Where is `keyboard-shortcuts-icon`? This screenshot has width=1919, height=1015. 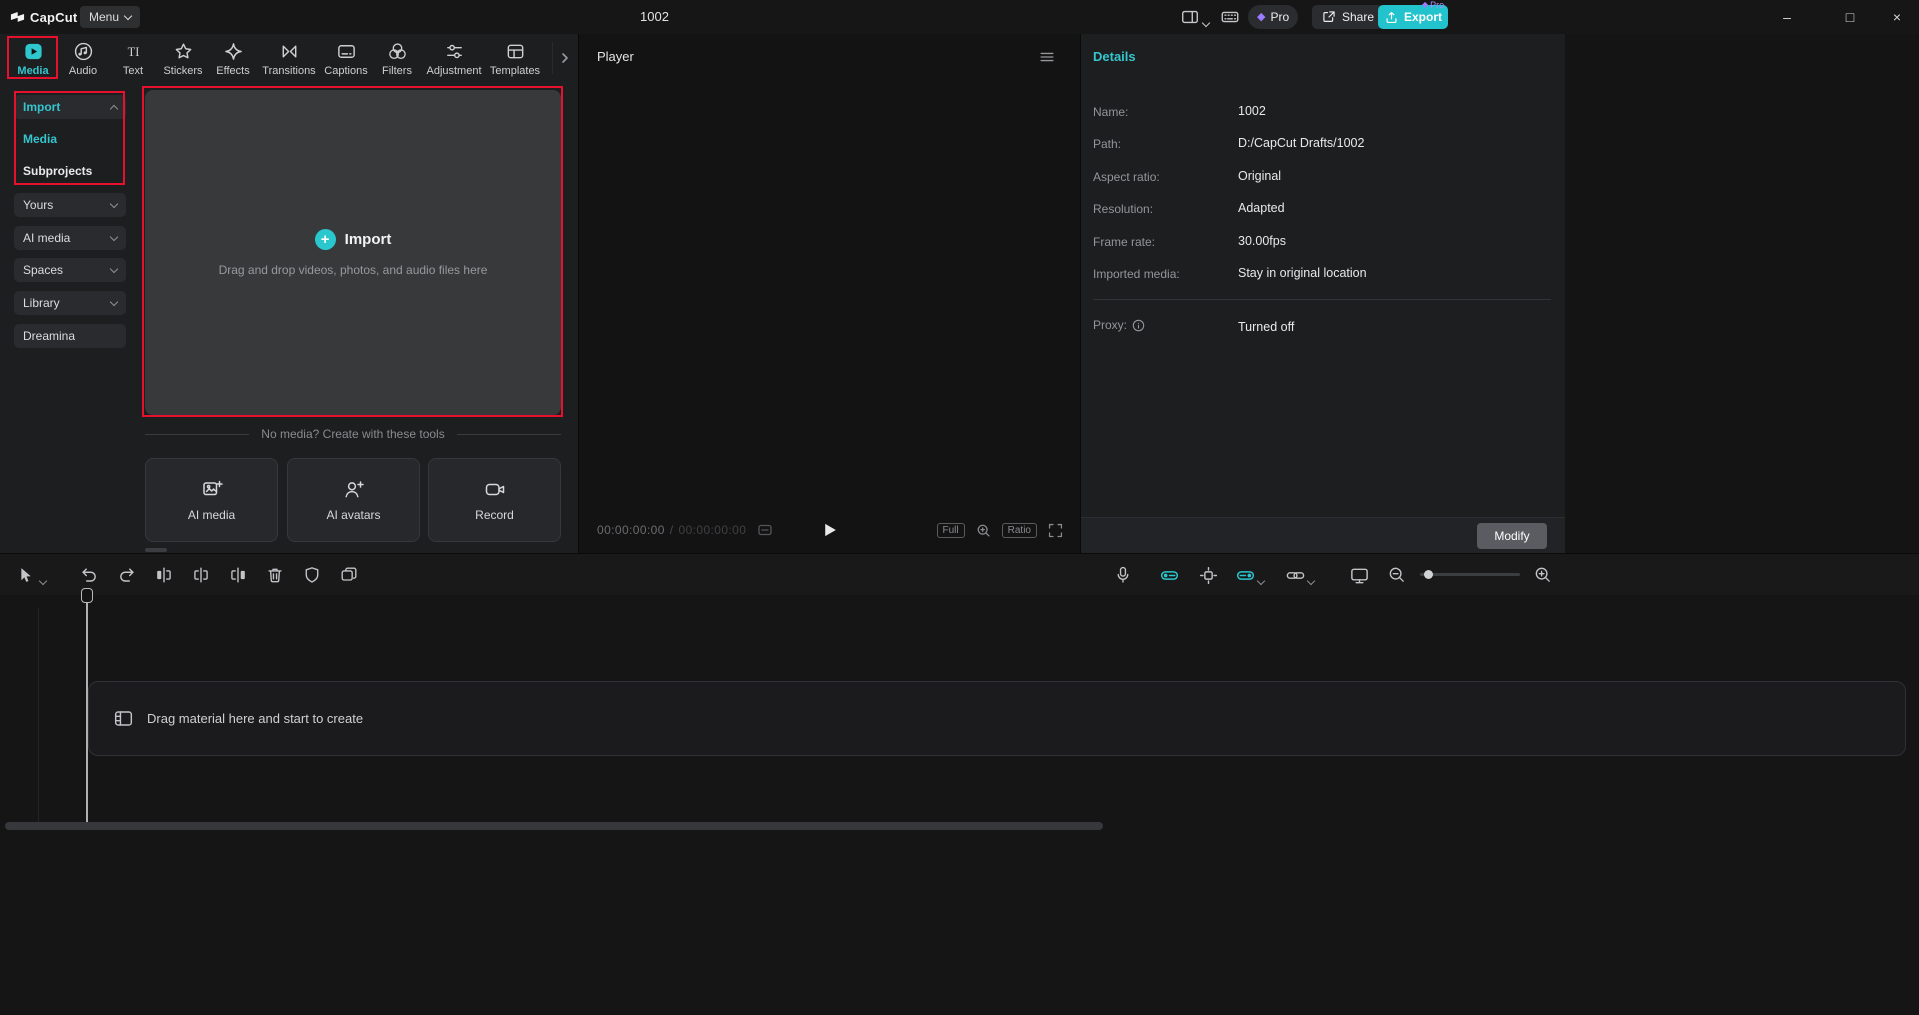 keyboard-shortcuts-icon is located at coordinates (1230, 17).